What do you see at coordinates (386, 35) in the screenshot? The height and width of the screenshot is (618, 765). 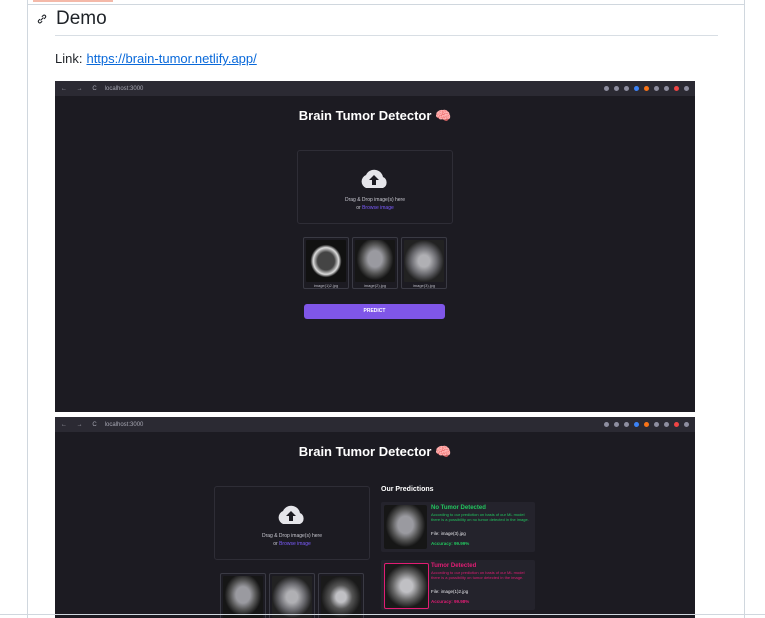 I see `heading-rule` at bounding box center [386, 35].